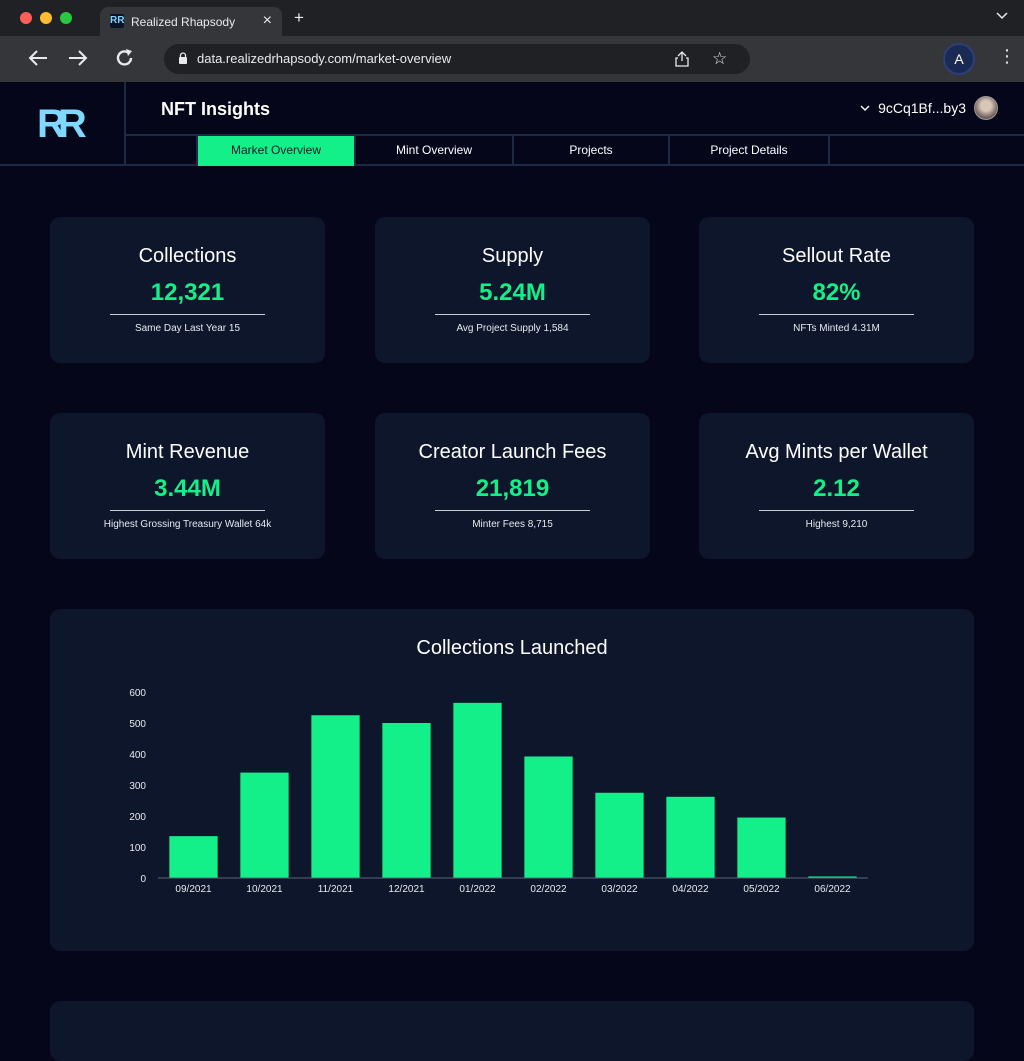  I want to click on stat-card-avg-mints-per-wallet: Avg Mints per Wallet 2.12 Highest 9,210, so click(836, 486).